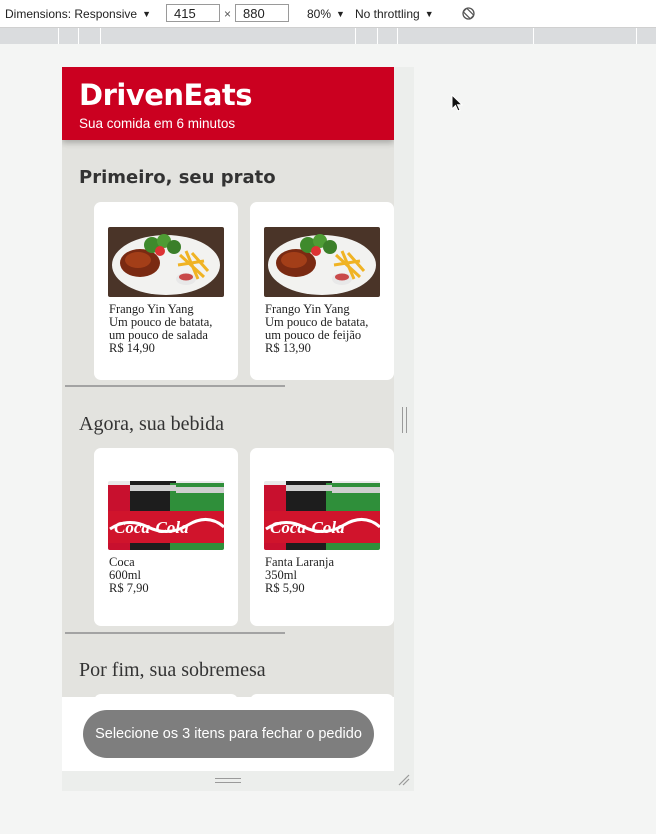  I want to click on throttling-dropdown: No throttling ▼, so click(394, 13).